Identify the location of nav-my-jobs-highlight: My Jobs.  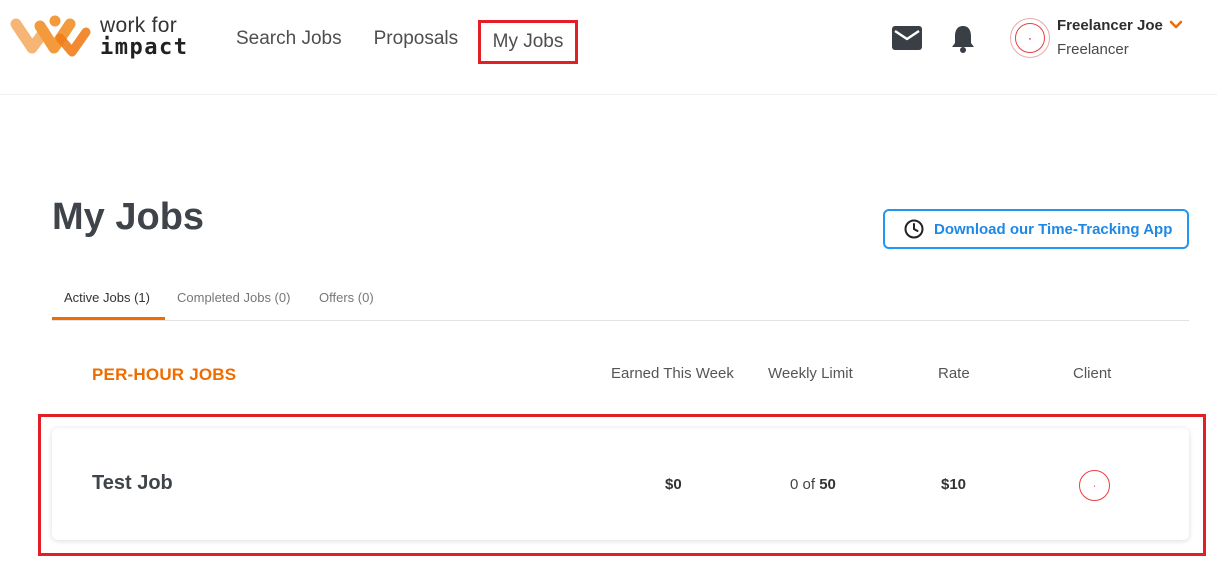
(528, 42).